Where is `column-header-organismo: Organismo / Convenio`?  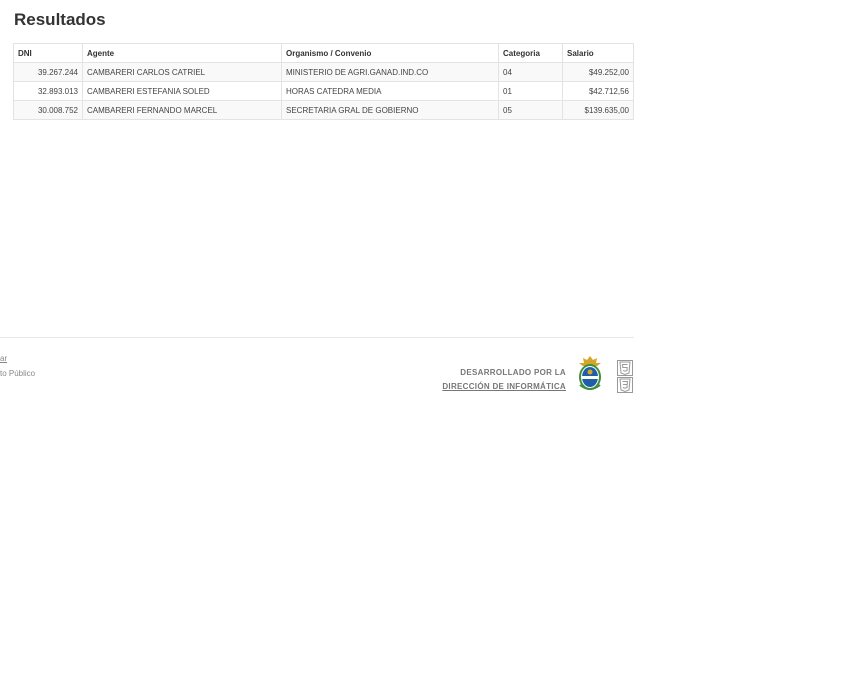
column-header-organismo: Organismo / Convenio is located at coordinates (390, 53).